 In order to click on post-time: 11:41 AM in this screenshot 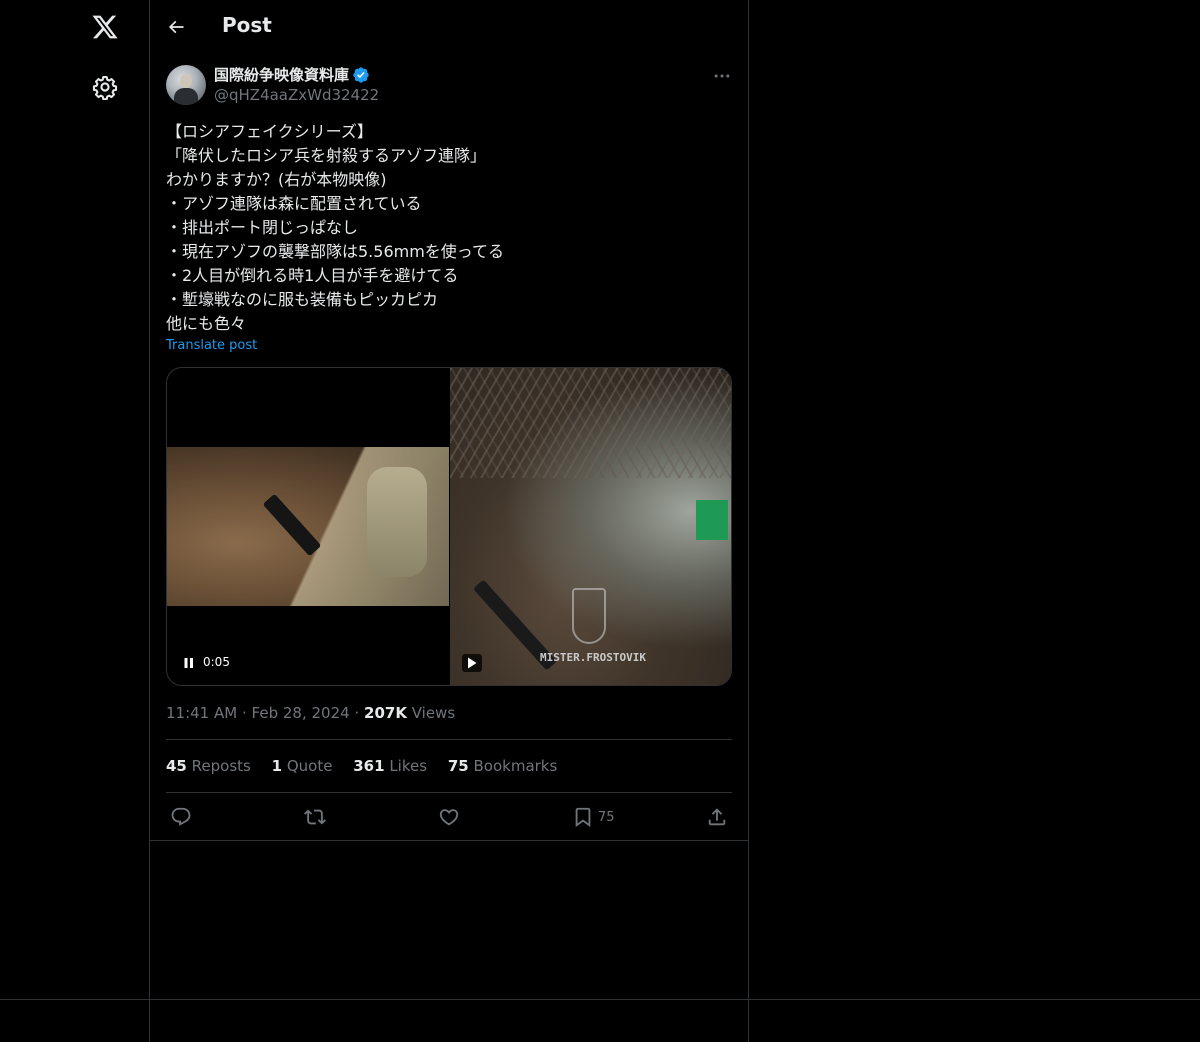, I will do `click(201, 713)`.